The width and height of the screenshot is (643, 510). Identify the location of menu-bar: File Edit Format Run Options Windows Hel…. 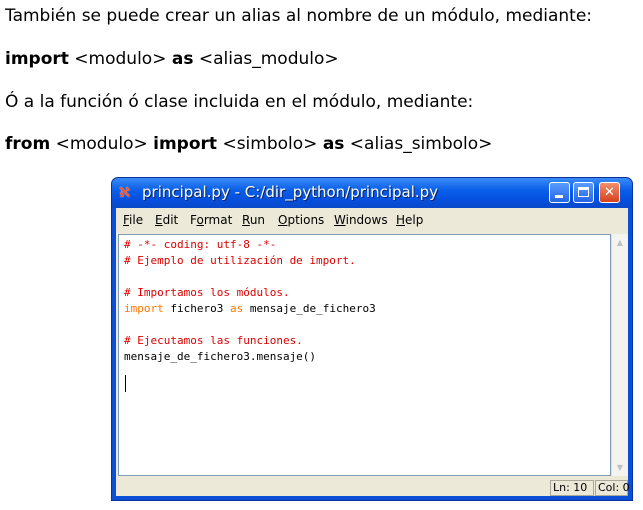
(372, 220).